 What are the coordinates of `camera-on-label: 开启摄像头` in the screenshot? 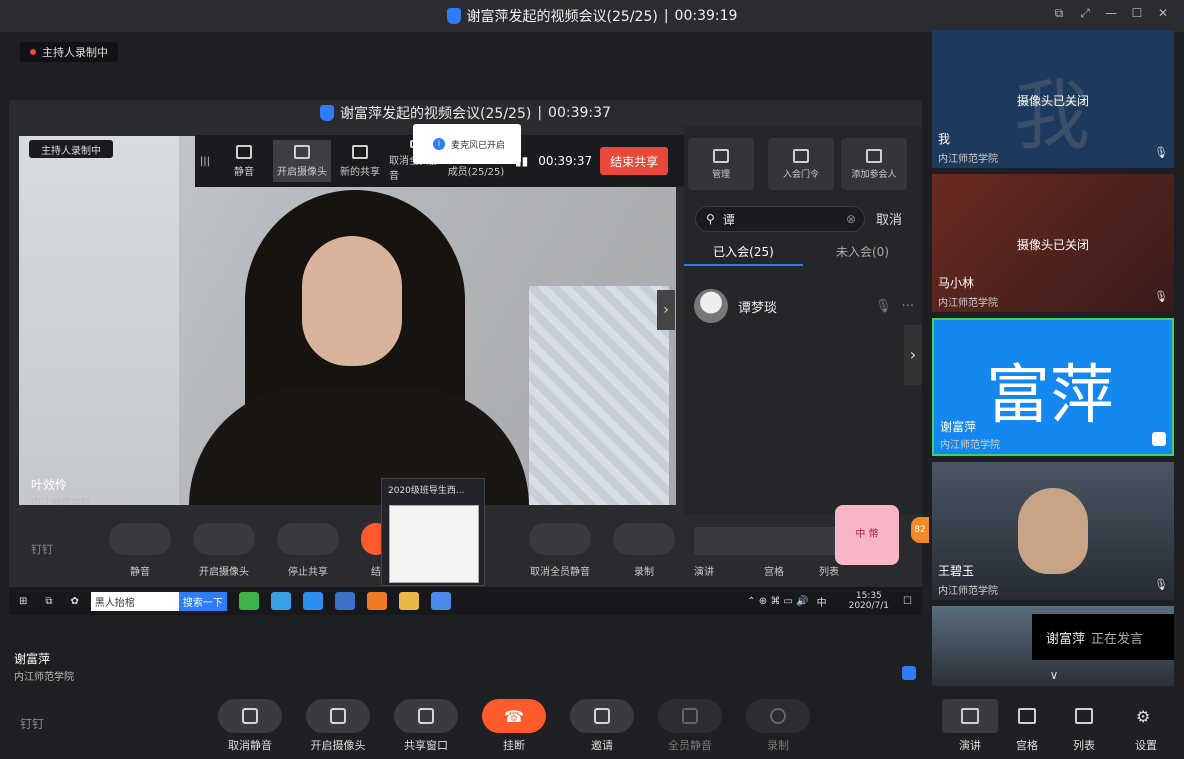 It's located at (338, 745).